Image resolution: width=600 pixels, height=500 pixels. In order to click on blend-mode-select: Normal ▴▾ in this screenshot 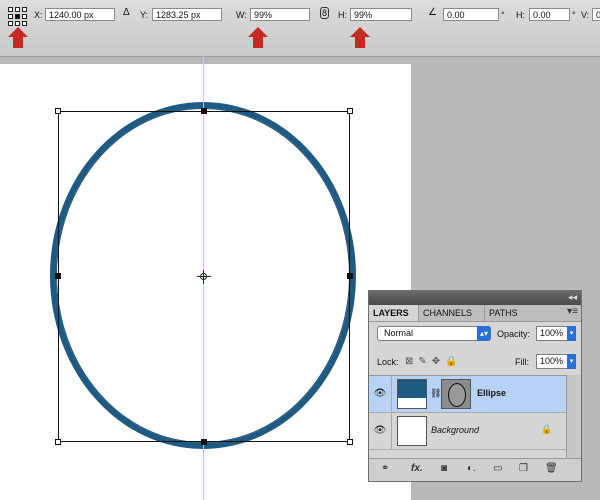, I will do `click(434, 333)`.